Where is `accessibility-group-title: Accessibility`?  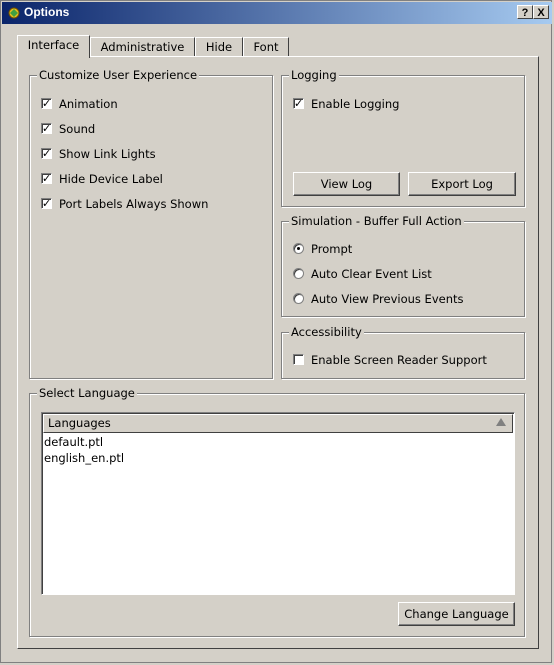 accessibility-group-title: Accessibility is located at coordinates (326, 332).